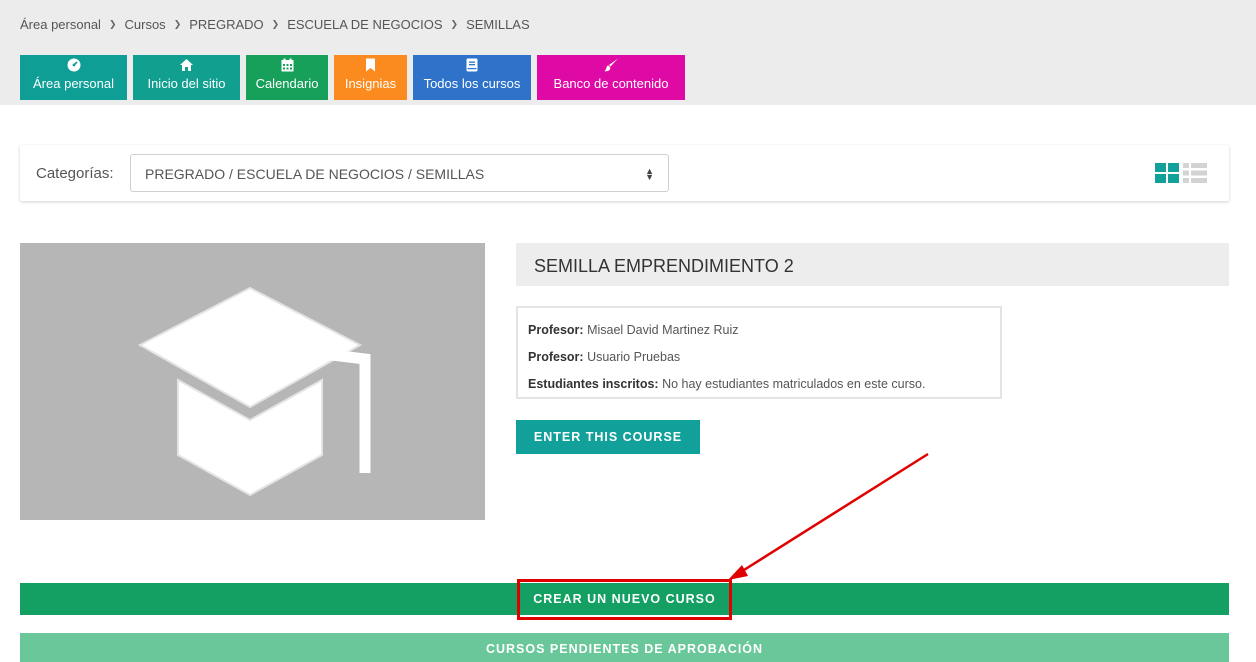 The image size is (1256, 662). I want to click on students-label: Estudiantes inscritos:, so click(593, 384).